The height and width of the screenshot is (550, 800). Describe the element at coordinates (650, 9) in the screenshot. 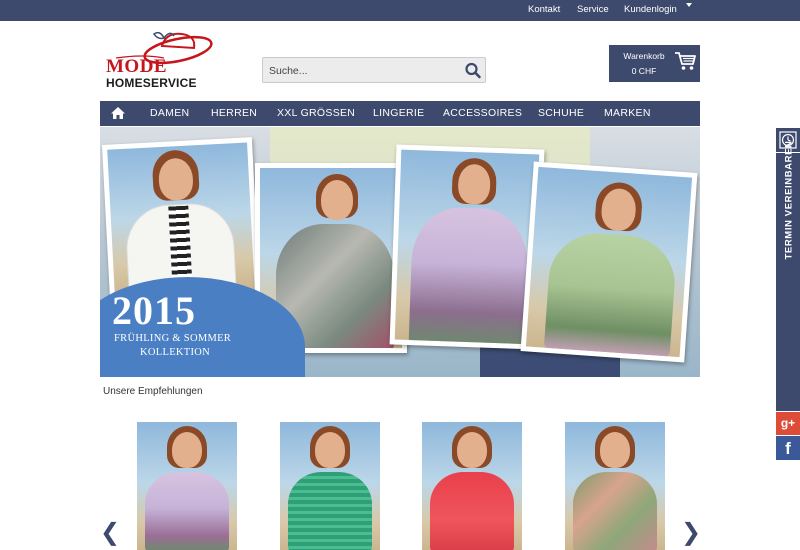

I see `customer-login-link: Kundenlogin` at that location.